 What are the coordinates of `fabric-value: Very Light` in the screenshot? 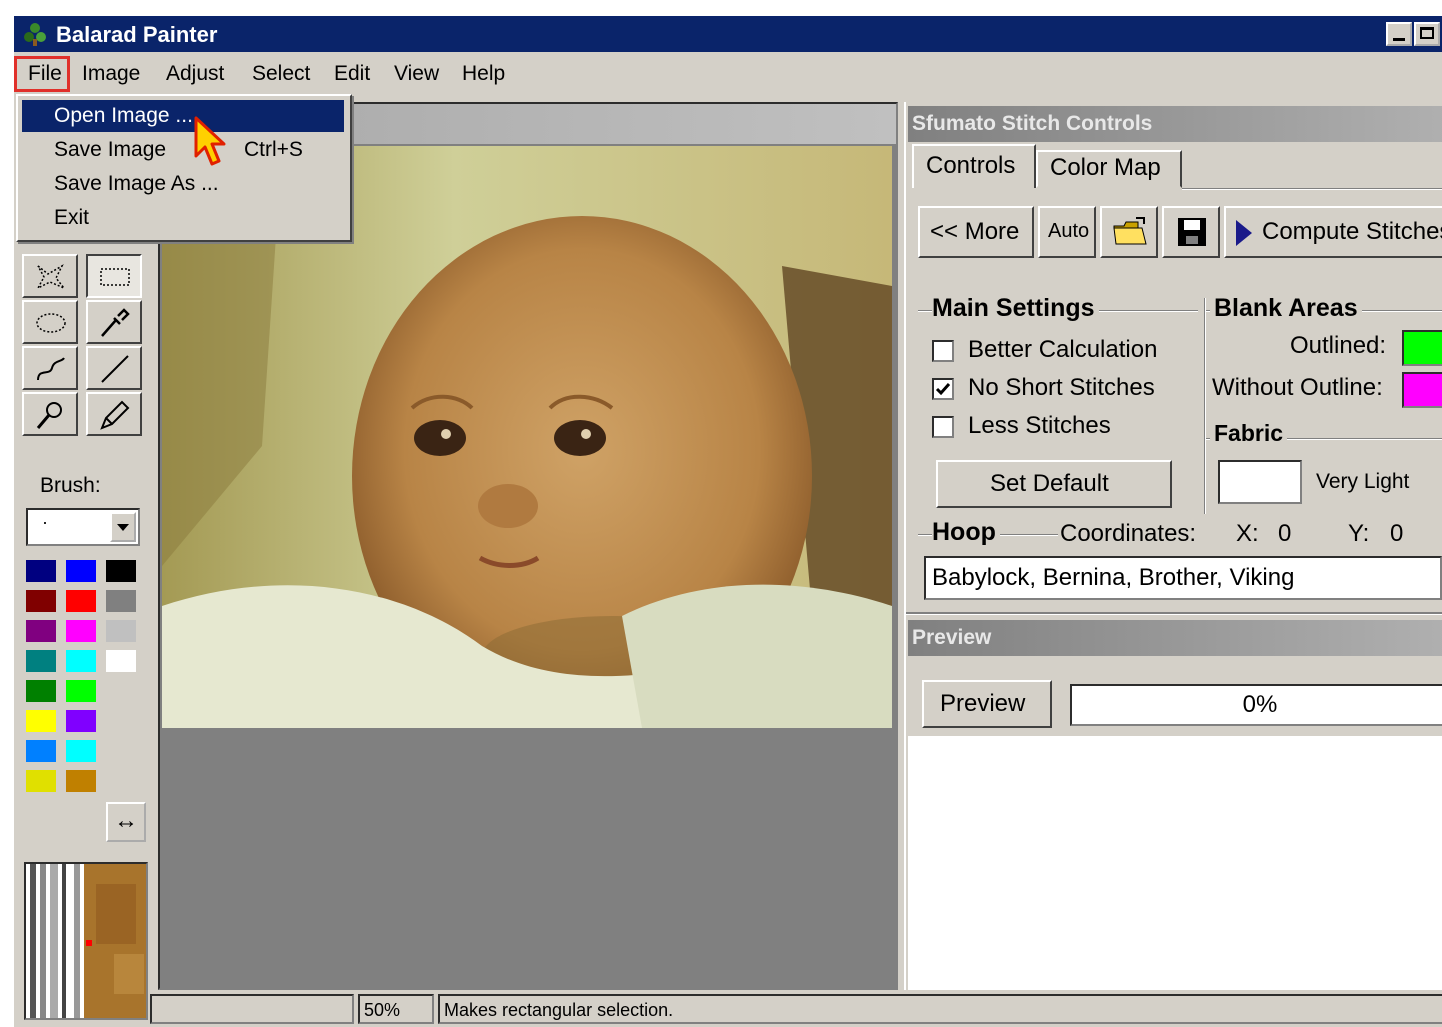 It's located at (1363, 481).